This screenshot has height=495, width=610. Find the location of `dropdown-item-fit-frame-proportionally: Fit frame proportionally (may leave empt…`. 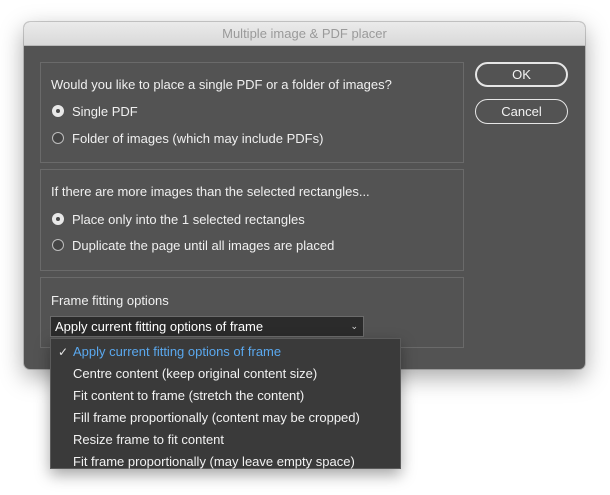

dropdown-item-fit-frame-proportionally: Fit frame proportionally (may leave empt… is located at coordinates (225, 462).